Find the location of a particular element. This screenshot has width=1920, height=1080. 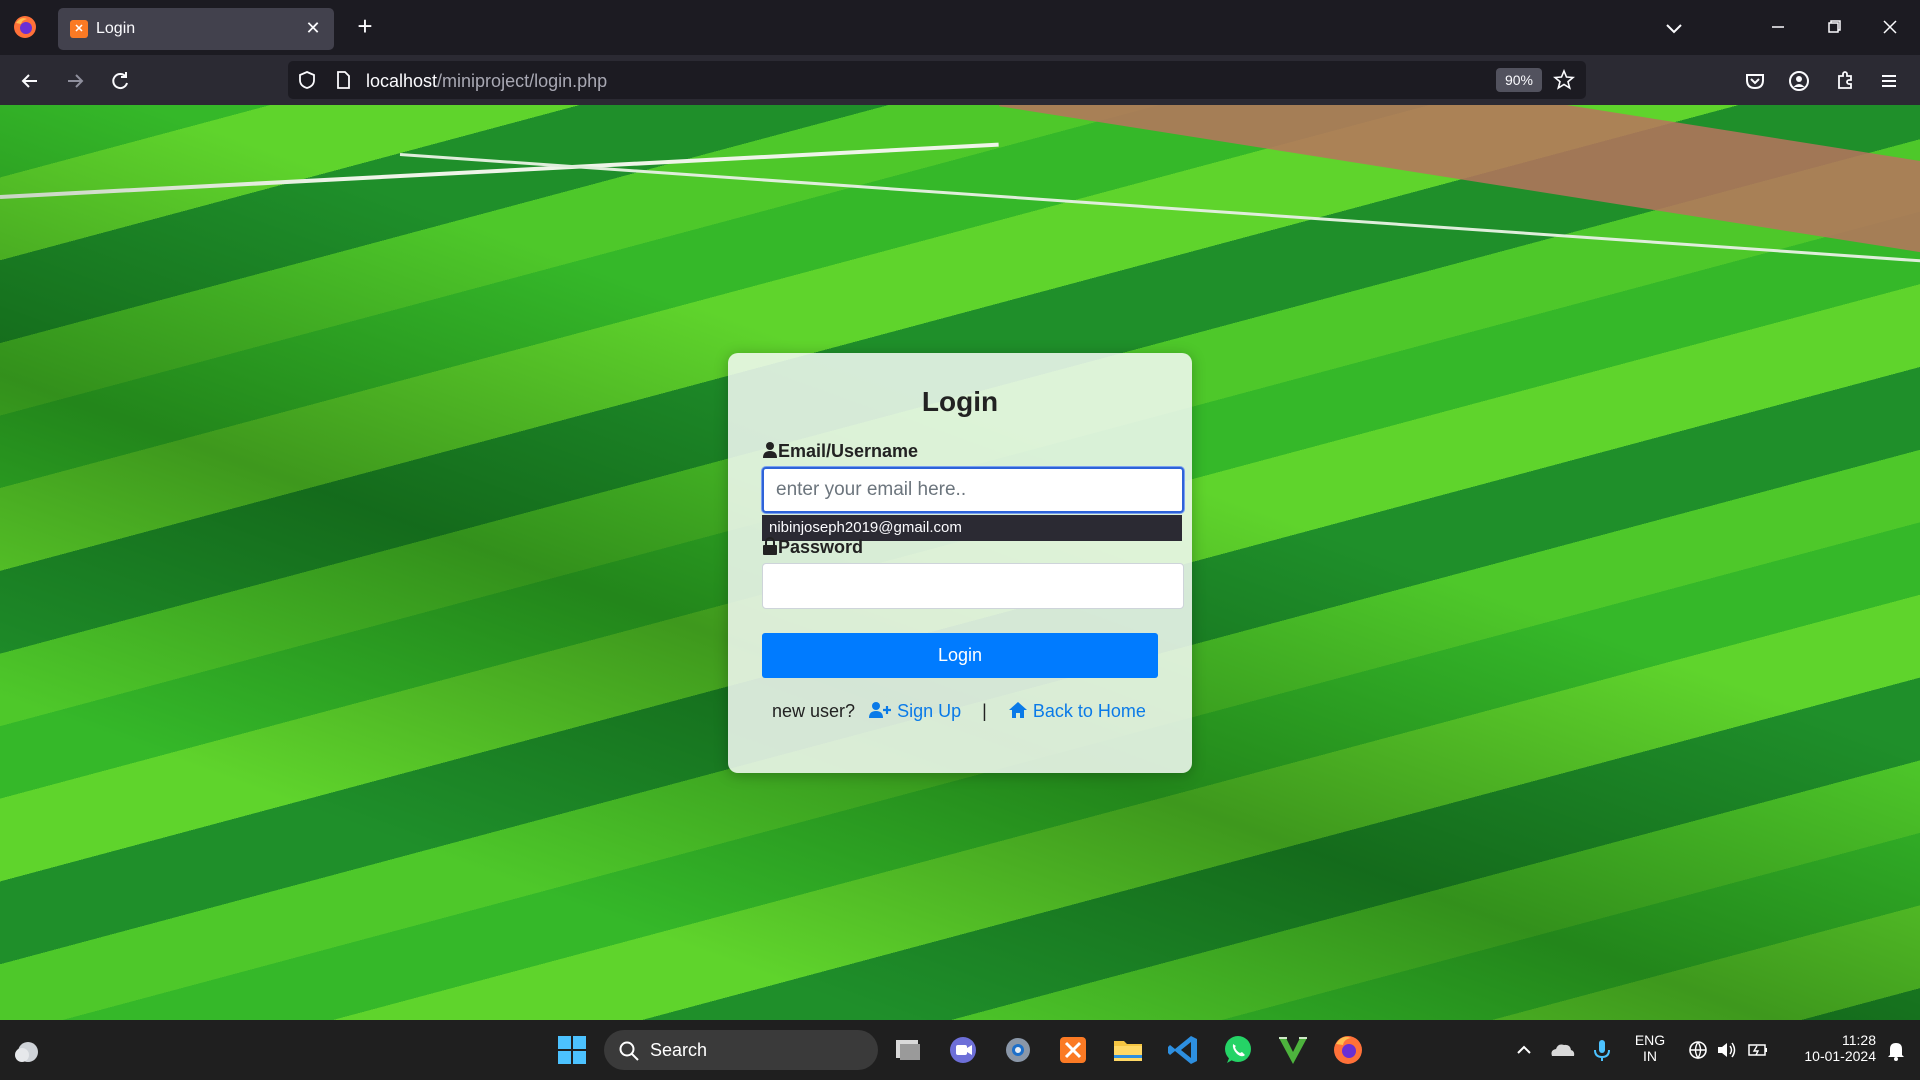

clock-time: 11:28 is located at coordinates (1859, 1040).